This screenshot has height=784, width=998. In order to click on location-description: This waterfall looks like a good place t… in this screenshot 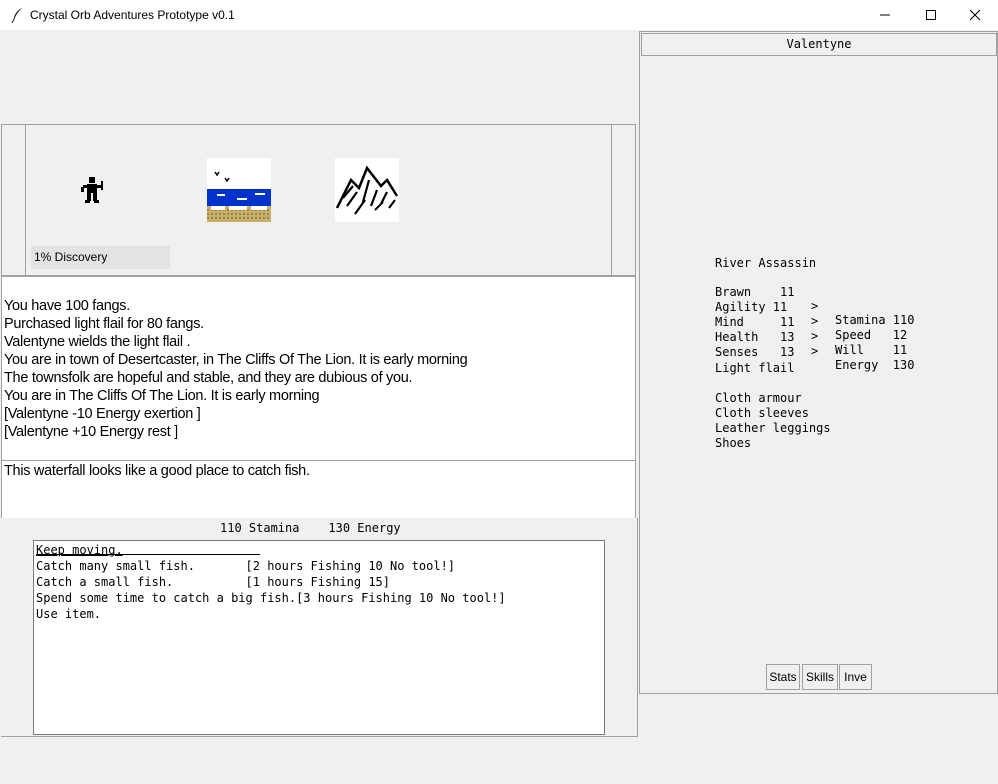, I will do `click(157, 471)`.